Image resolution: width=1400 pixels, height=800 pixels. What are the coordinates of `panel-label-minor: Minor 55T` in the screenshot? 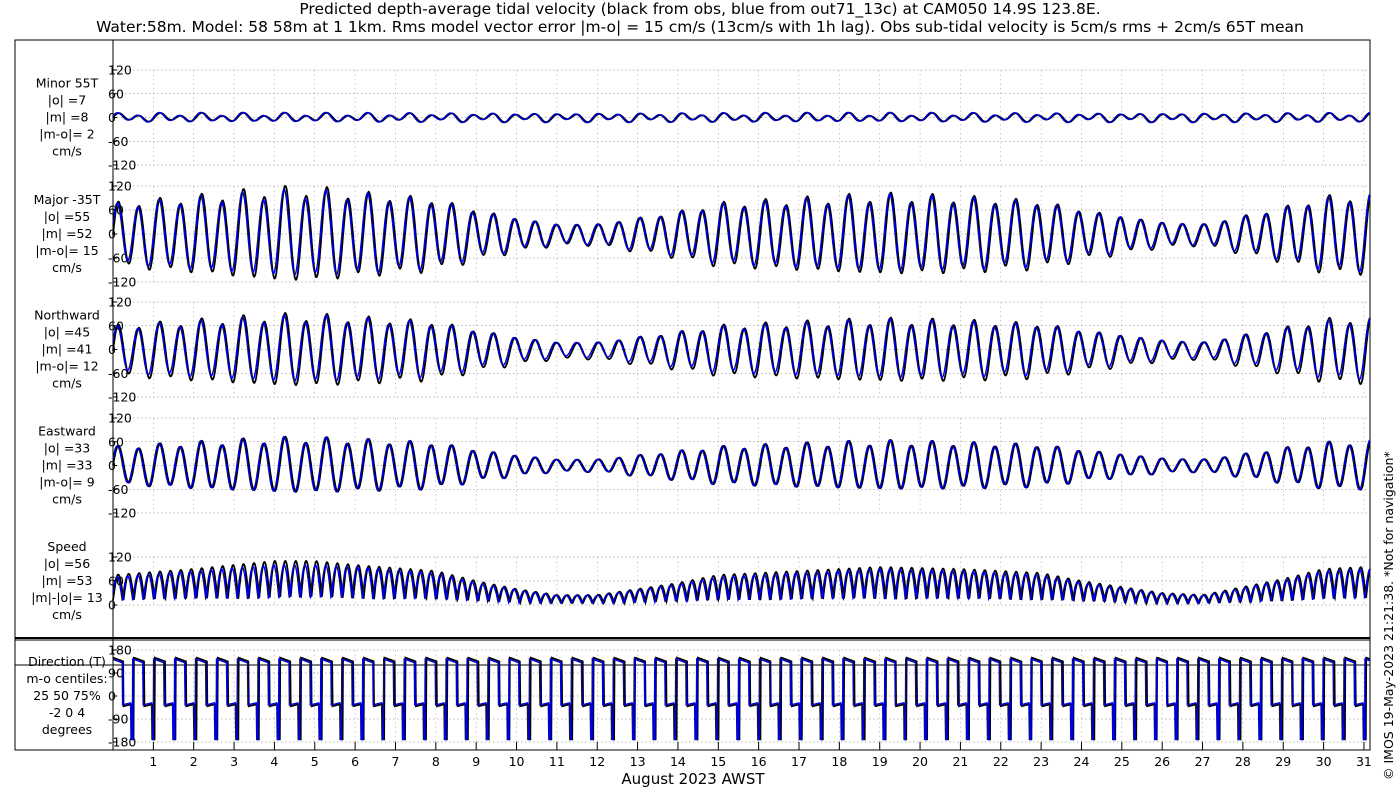 It's located at (67, 83).